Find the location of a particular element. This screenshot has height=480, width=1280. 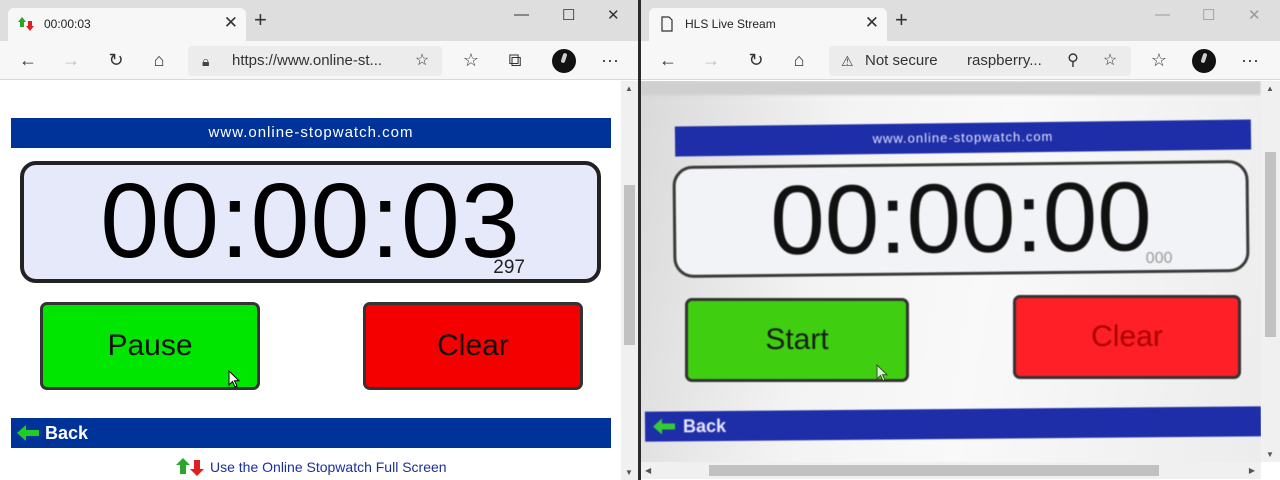

tab-hls-stream: HLS Live Stream ✕ is located at coordinates (768, 24).